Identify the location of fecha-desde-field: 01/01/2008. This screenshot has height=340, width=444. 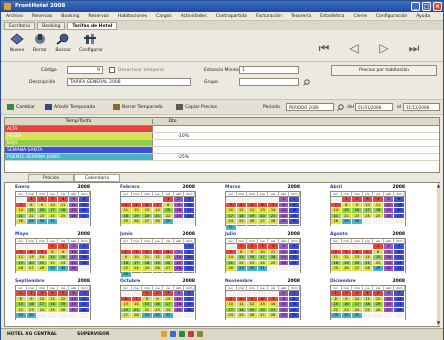
(374, 107).